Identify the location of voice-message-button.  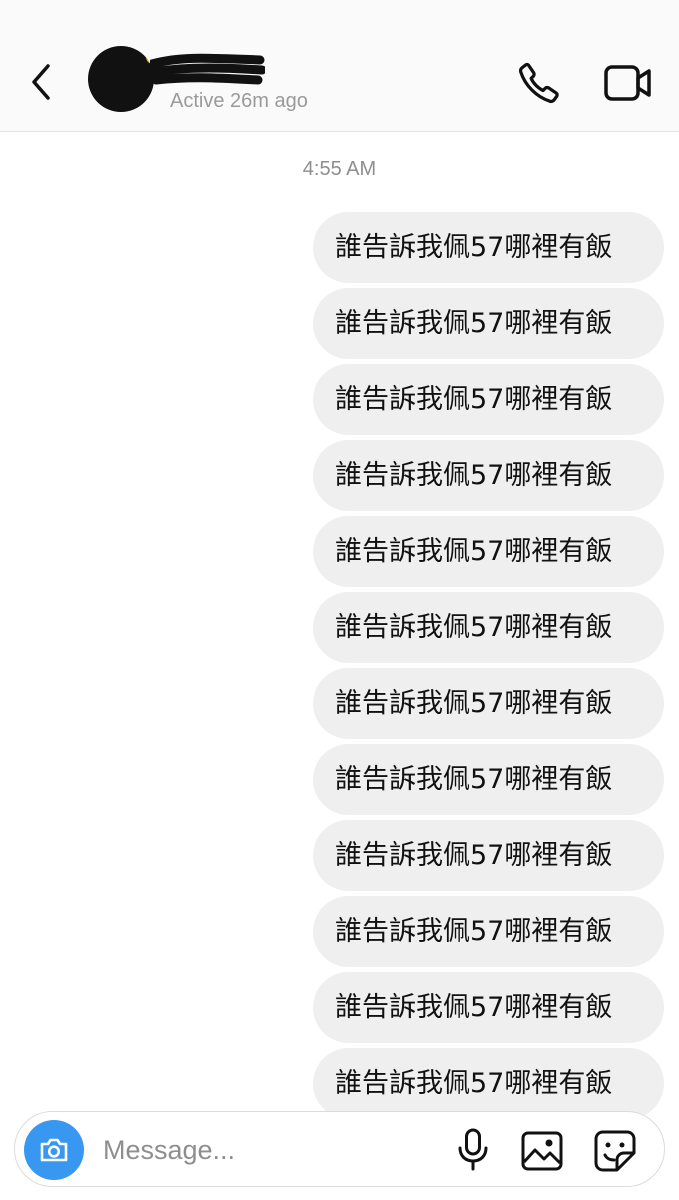
(473, 1150).